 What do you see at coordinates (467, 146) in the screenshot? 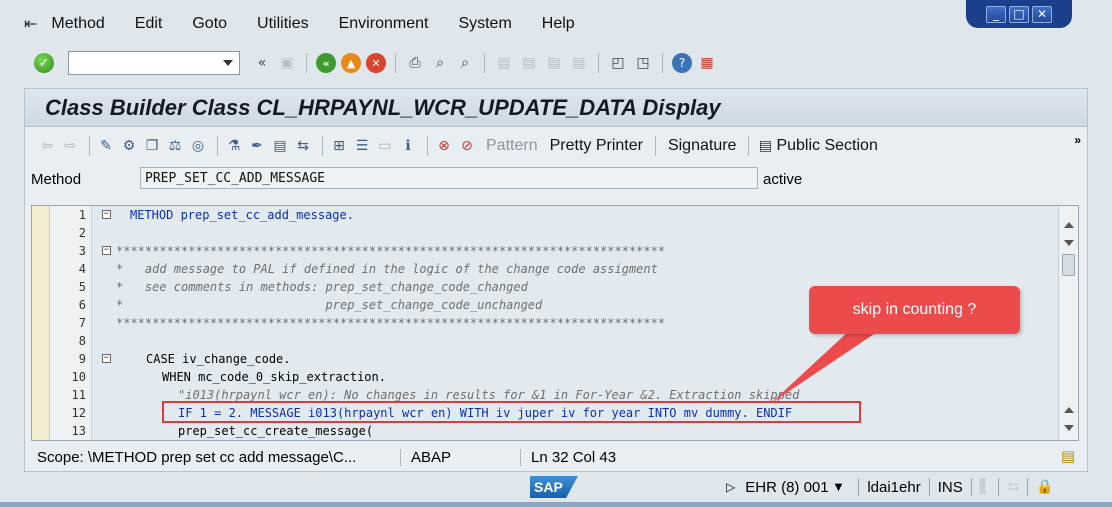
I see `external-breakpoint-icon: ⊘` at bounding box center [467, 146].